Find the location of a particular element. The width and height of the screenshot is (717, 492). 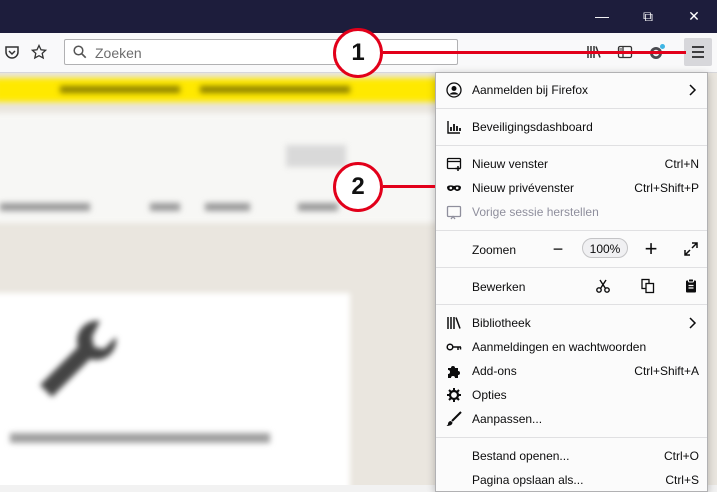

fullscreen-icon is located at coordinates (691, 249).